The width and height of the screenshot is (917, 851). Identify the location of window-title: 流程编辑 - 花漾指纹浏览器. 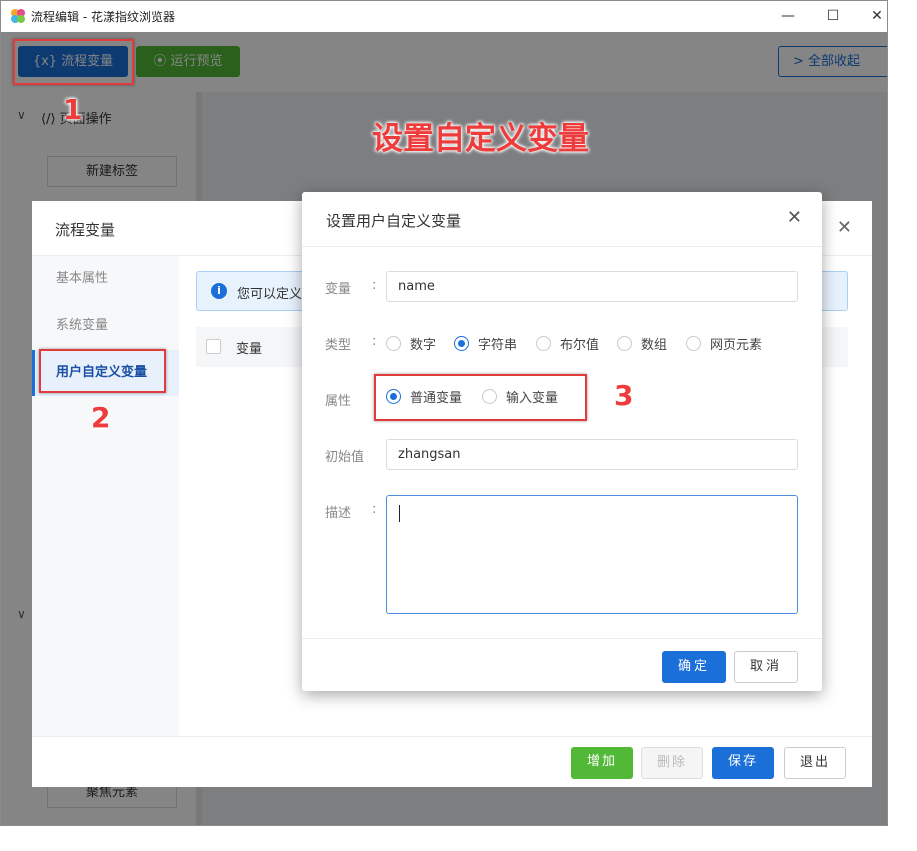
(103, 17).